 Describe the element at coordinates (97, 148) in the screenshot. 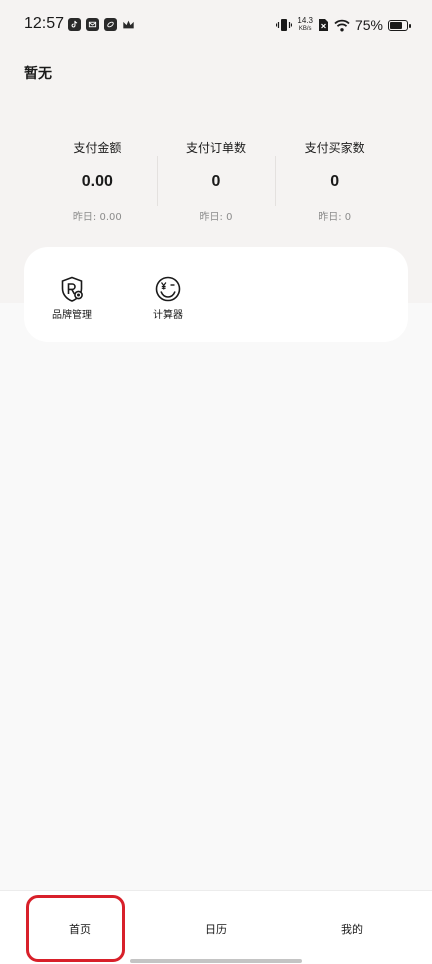

I see `stat-label: 支付金额` at that location.